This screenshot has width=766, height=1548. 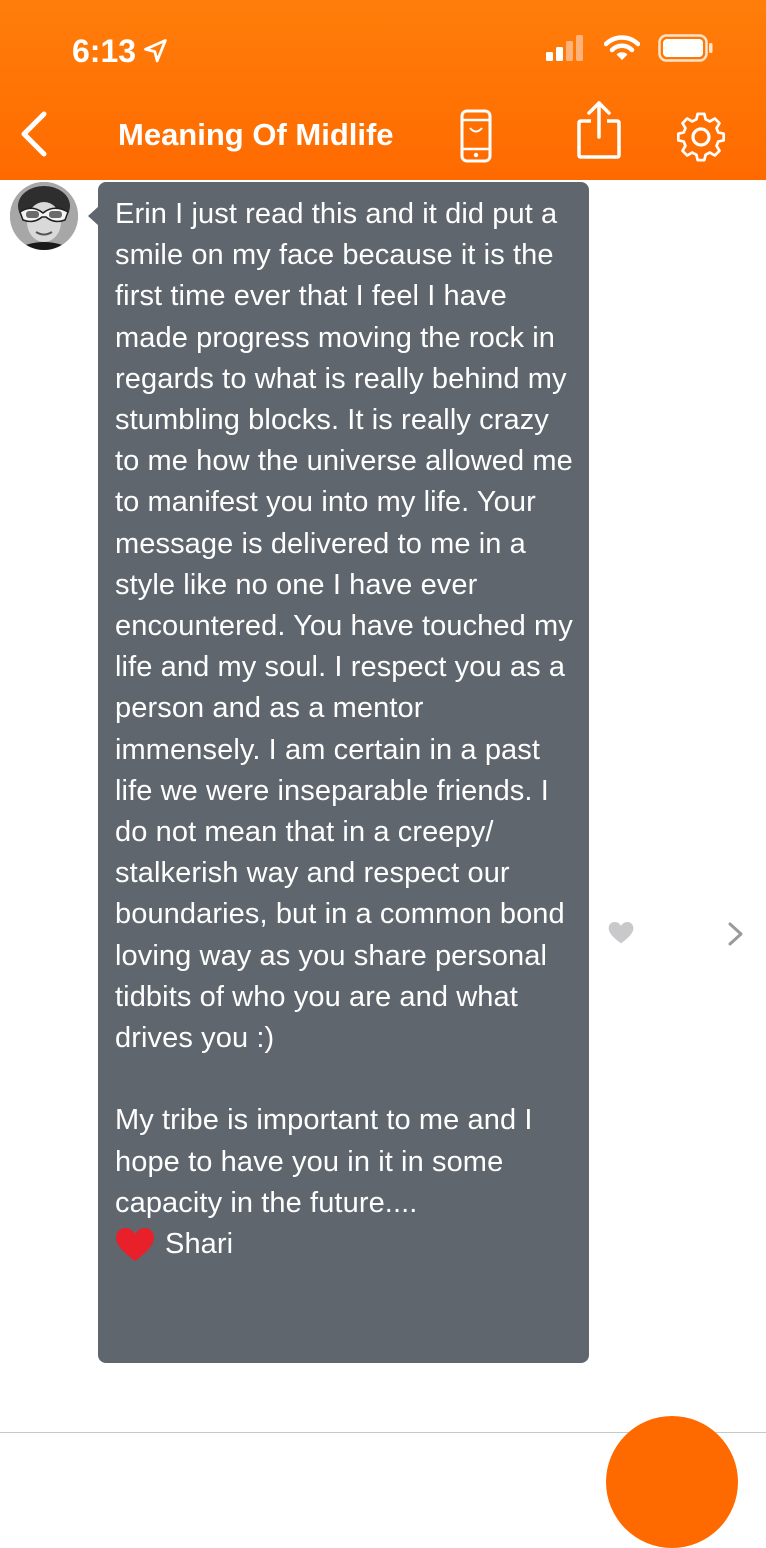 I want to click on compose-button, so click(x=672, y=1482).